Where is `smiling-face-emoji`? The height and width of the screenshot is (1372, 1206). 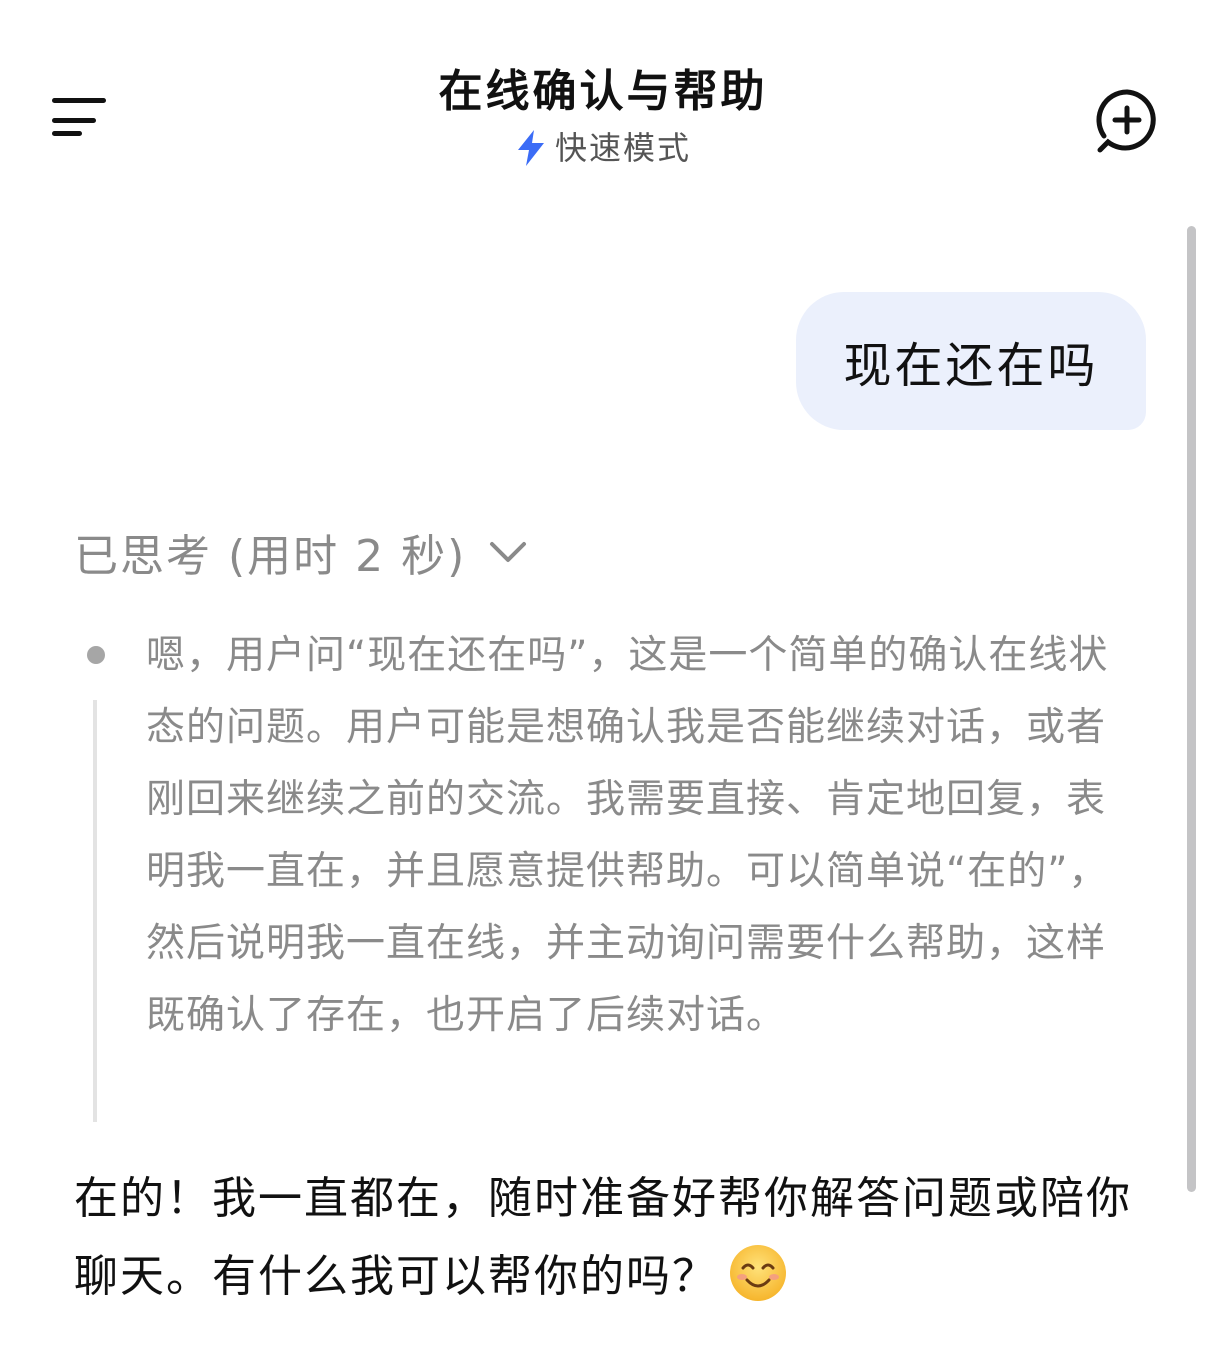
smiling-face-emoji is located at coordinates (758, 1273).